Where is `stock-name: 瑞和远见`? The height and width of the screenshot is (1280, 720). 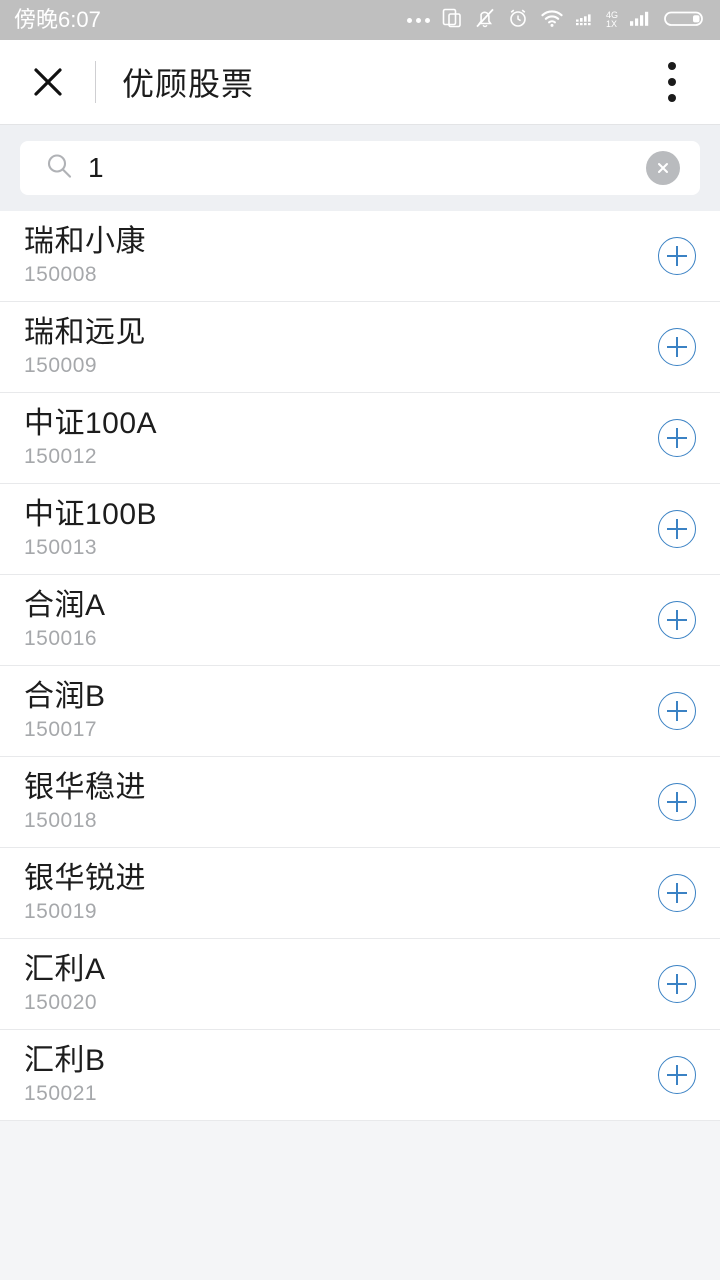 stock-name: 瑞和远见 is located at coordinates (85, 332).